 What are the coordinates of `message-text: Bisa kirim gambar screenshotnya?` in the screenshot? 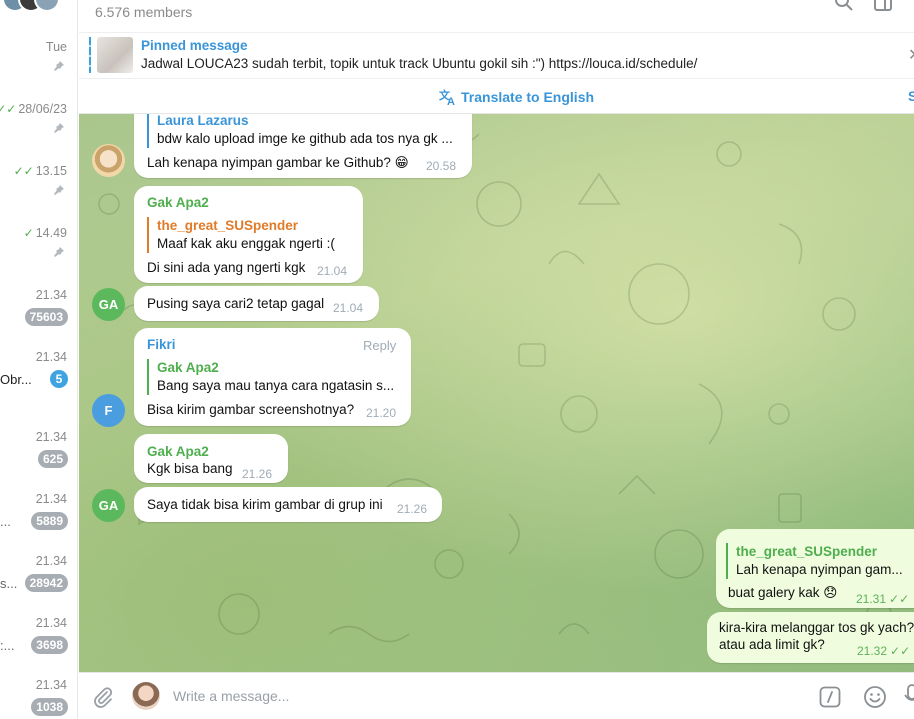 It's located at (251, 409).